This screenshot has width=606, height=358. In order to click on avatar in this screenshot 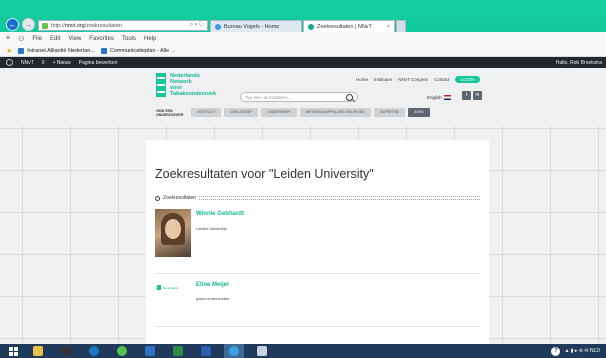, I will do `click(173, 233)`.